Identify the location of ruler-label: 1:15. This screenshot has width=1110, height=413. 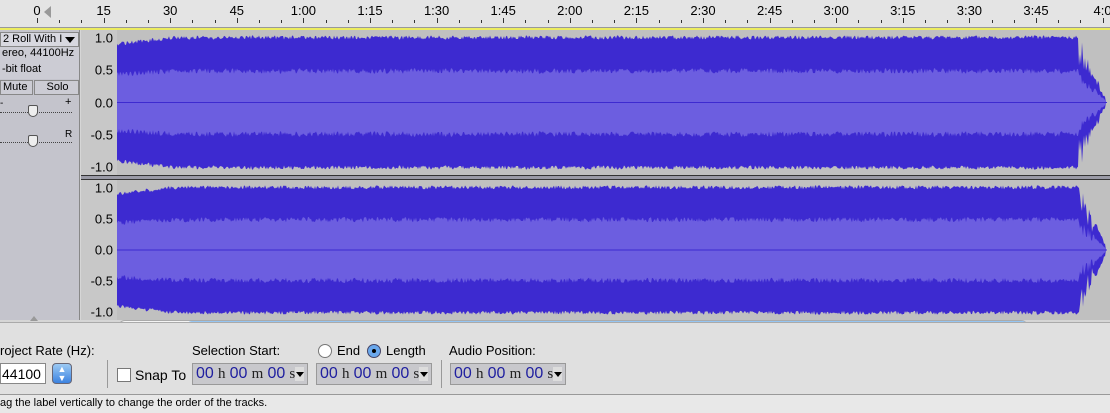
(370, 10).